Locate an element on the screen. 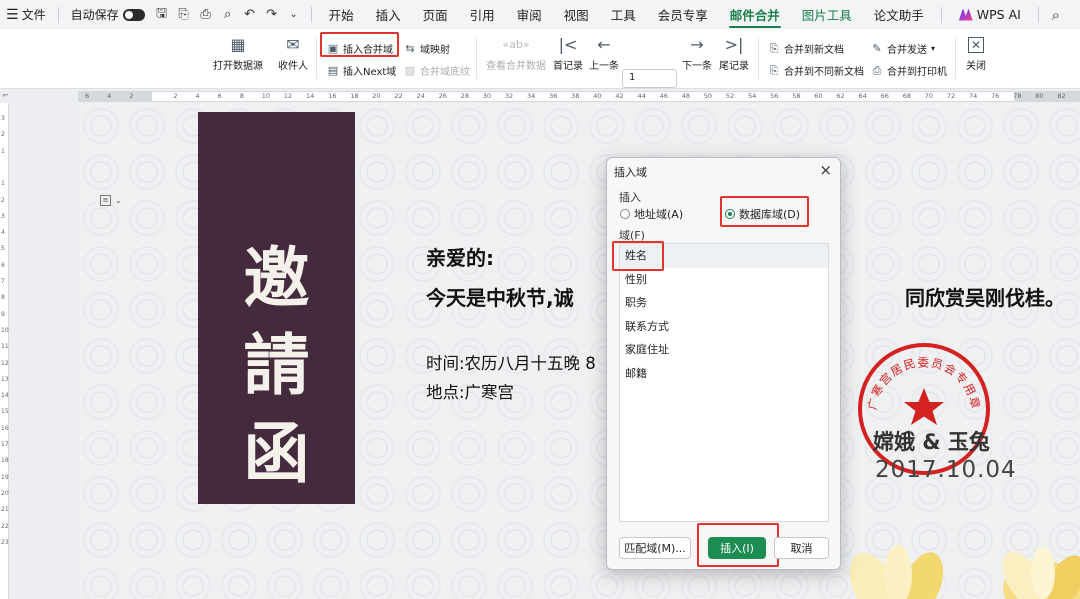  invitation-banner: 邀 請 函 is located at coordinates (276, 308).